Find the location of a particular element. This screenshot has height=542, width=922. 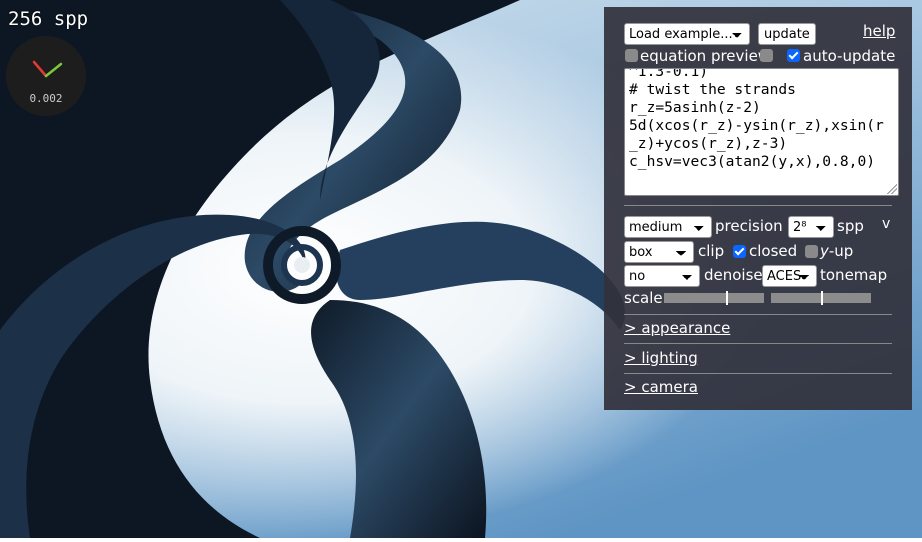

y-up-checkbox is located at coordinates (811, 251).